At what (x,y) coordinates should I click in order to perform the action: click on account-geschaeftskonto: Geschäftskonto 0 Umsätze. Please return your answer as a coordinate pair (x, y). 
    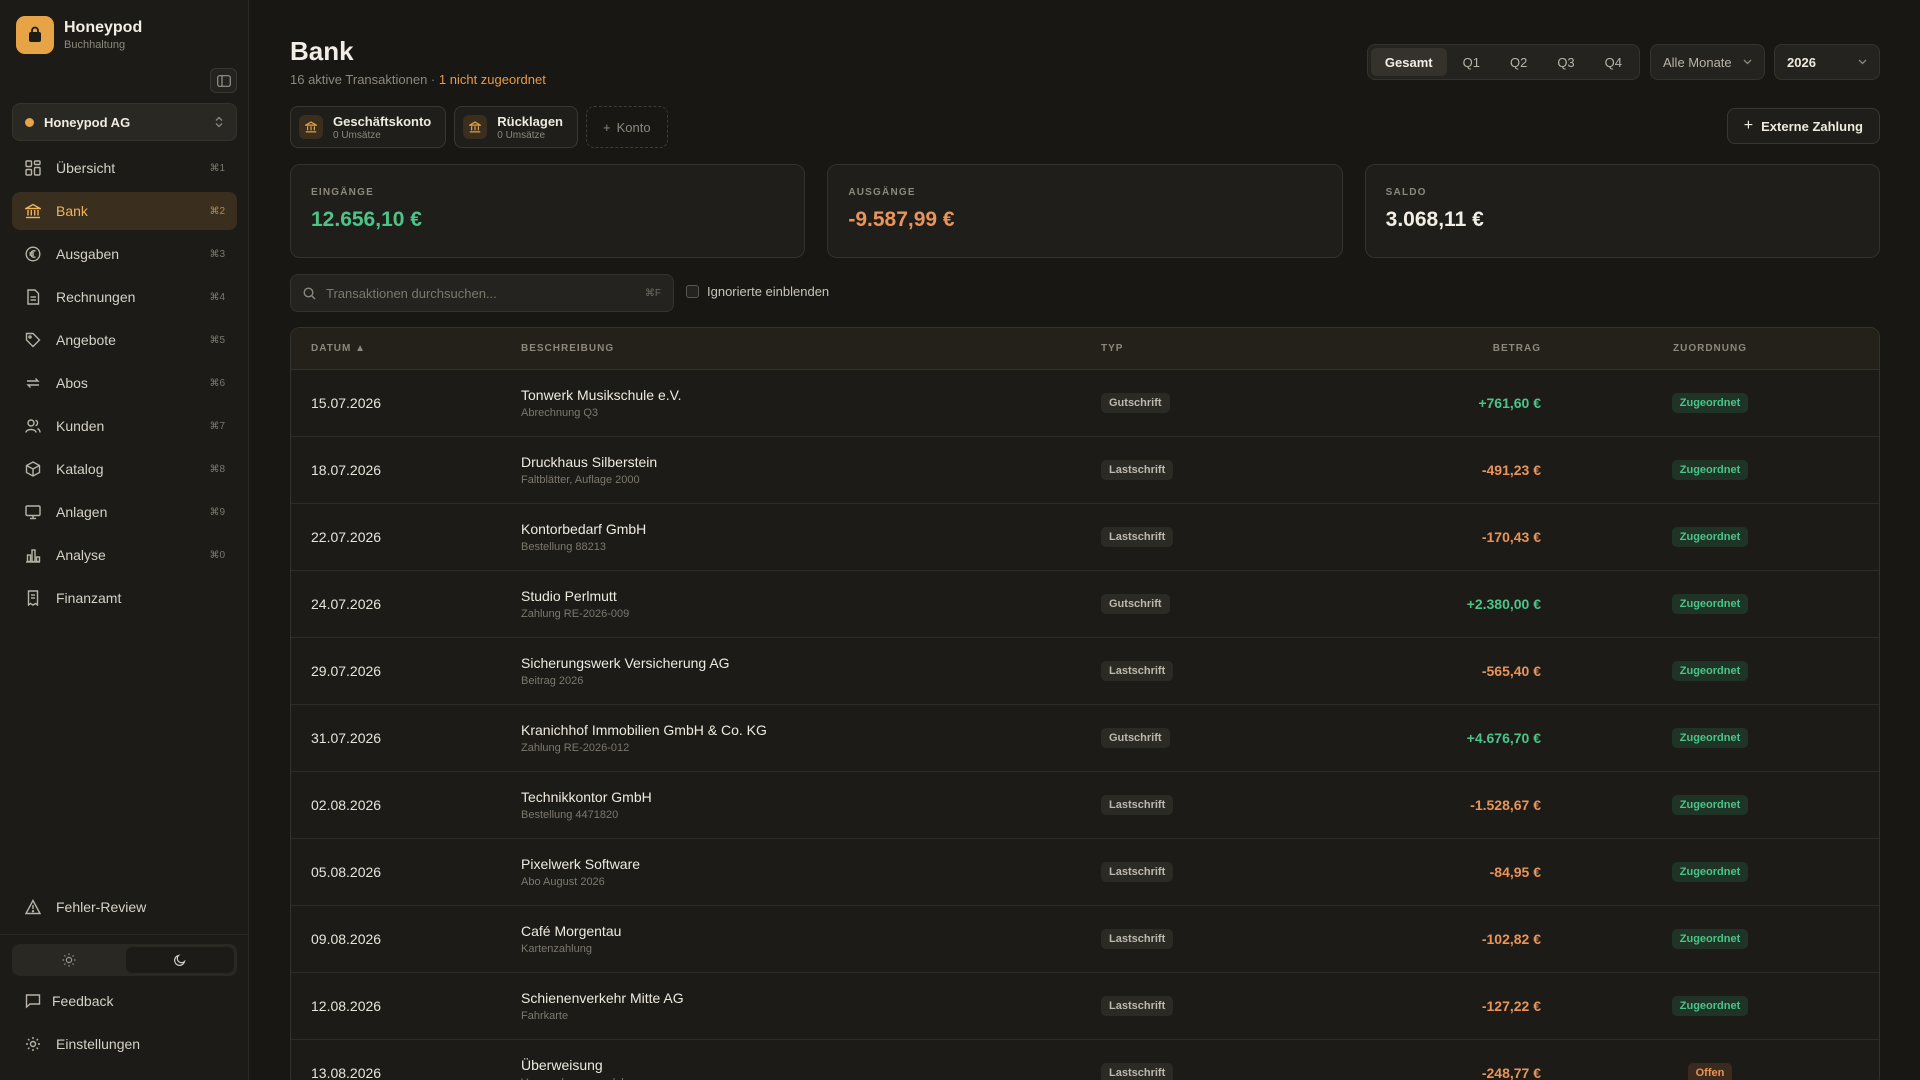
    Looking at the image, I should click on (368, 127).